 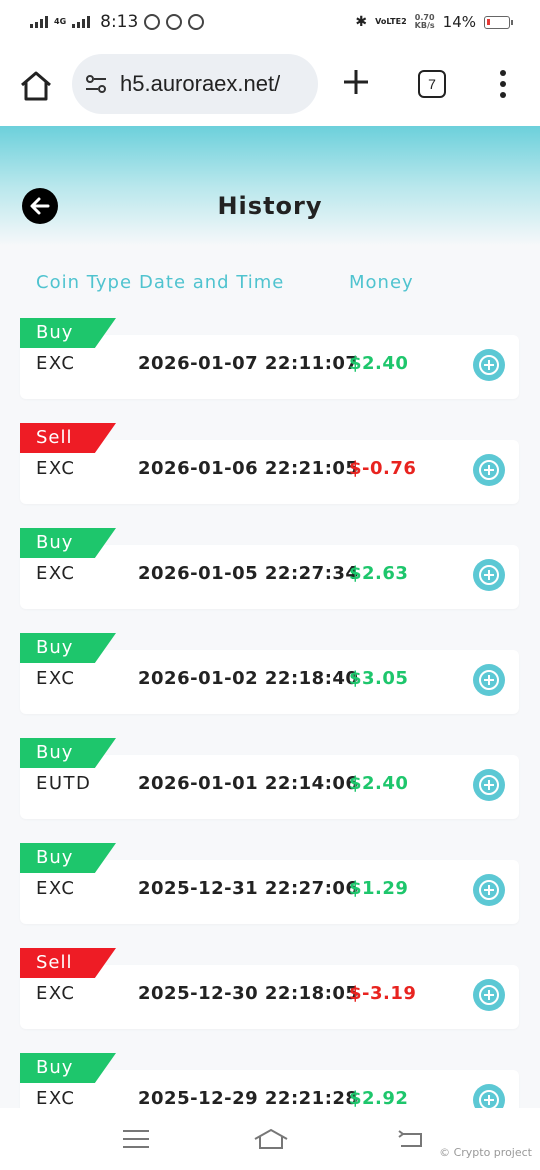 I want to click on date-time: 2025-12-29 22:21:28, so click(x=248, y=1098).